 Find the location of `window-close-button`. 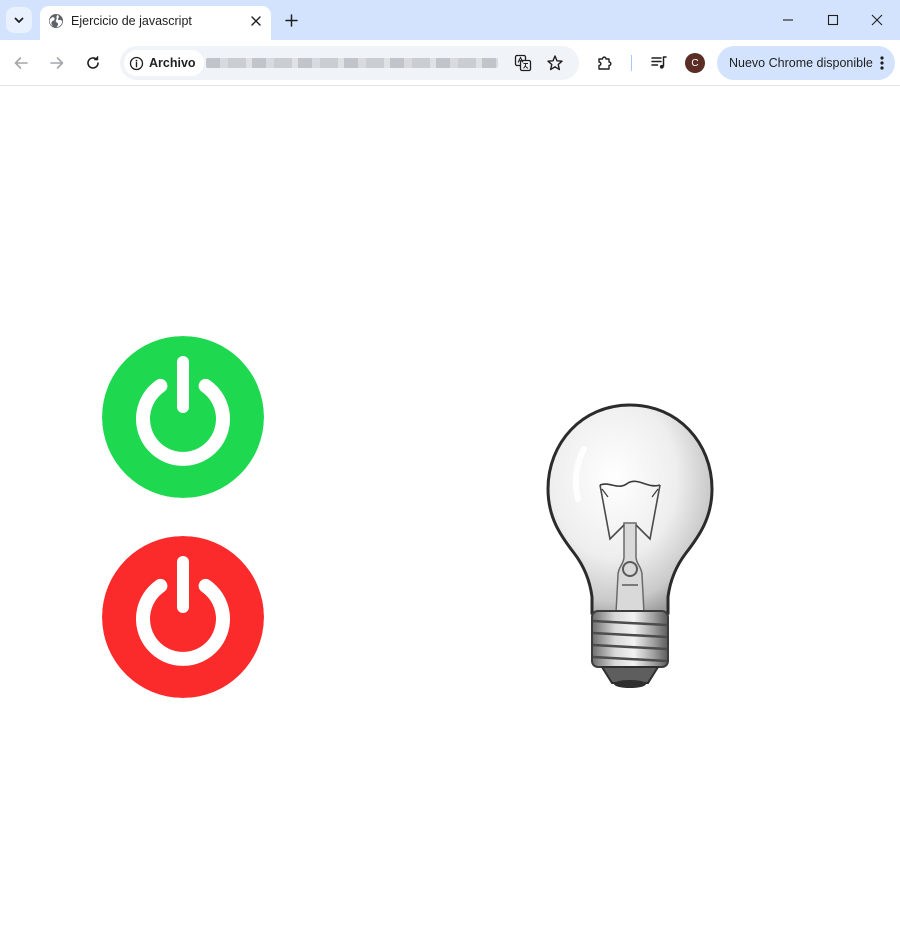

window-close-button is located at coordinates (877, 20).